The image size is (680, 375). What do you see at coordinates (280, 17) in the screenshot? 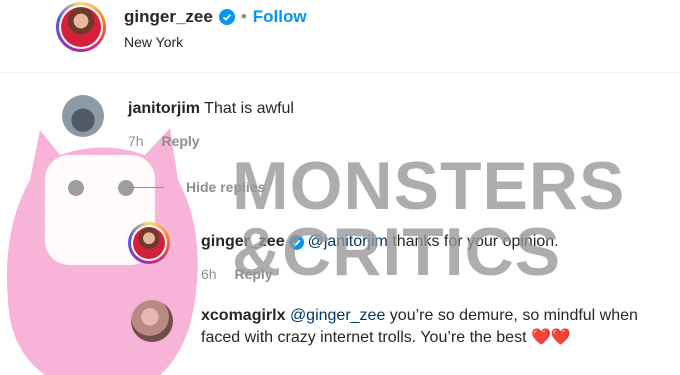
I see `follow-button: Follow` at bounding box center [280, 17].